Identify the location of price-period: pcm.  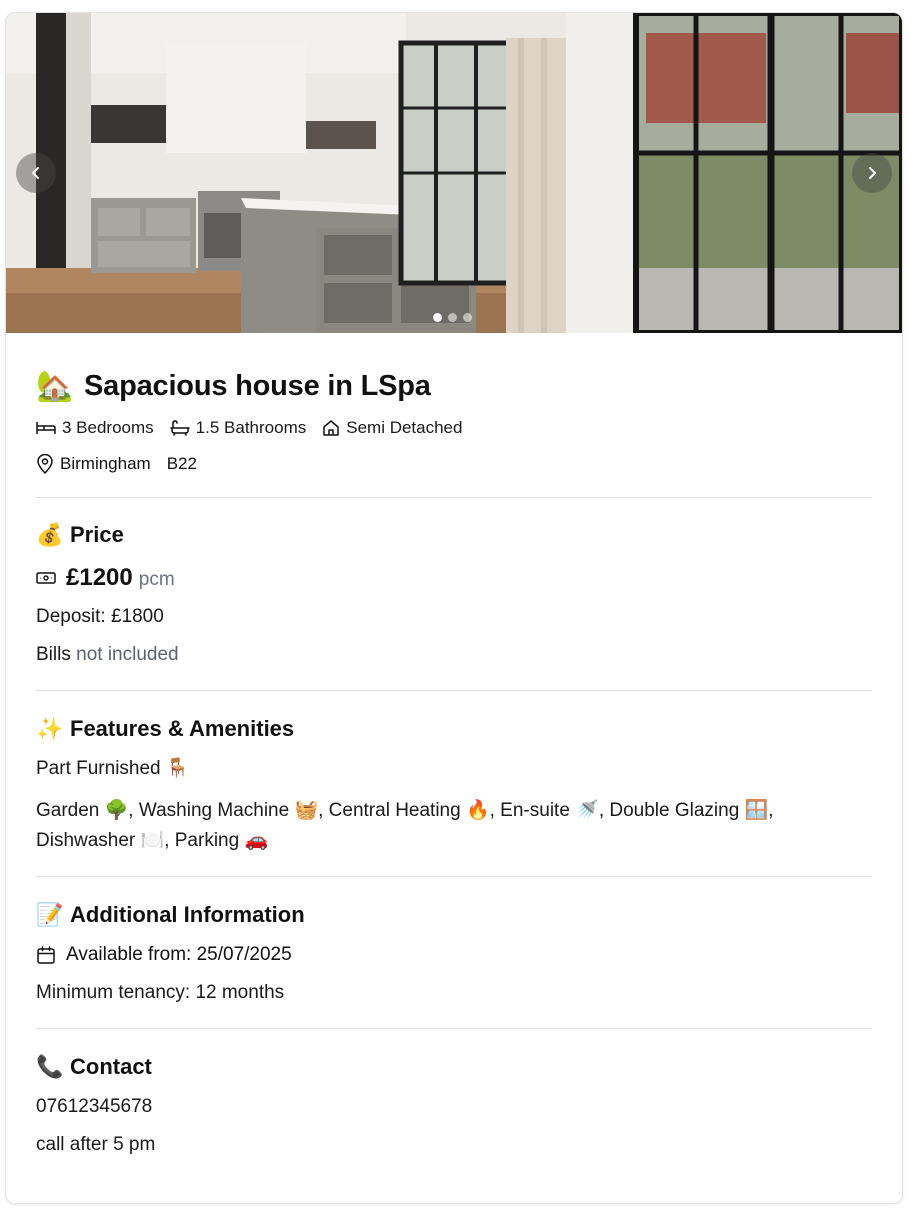
(156, 579).